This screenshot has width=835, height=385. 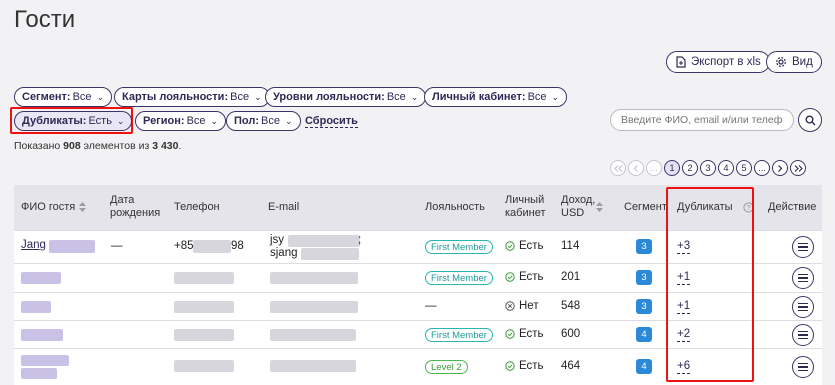 I want to click on col-header-birthdate-line1: Дата, so click(x=122, y=200).